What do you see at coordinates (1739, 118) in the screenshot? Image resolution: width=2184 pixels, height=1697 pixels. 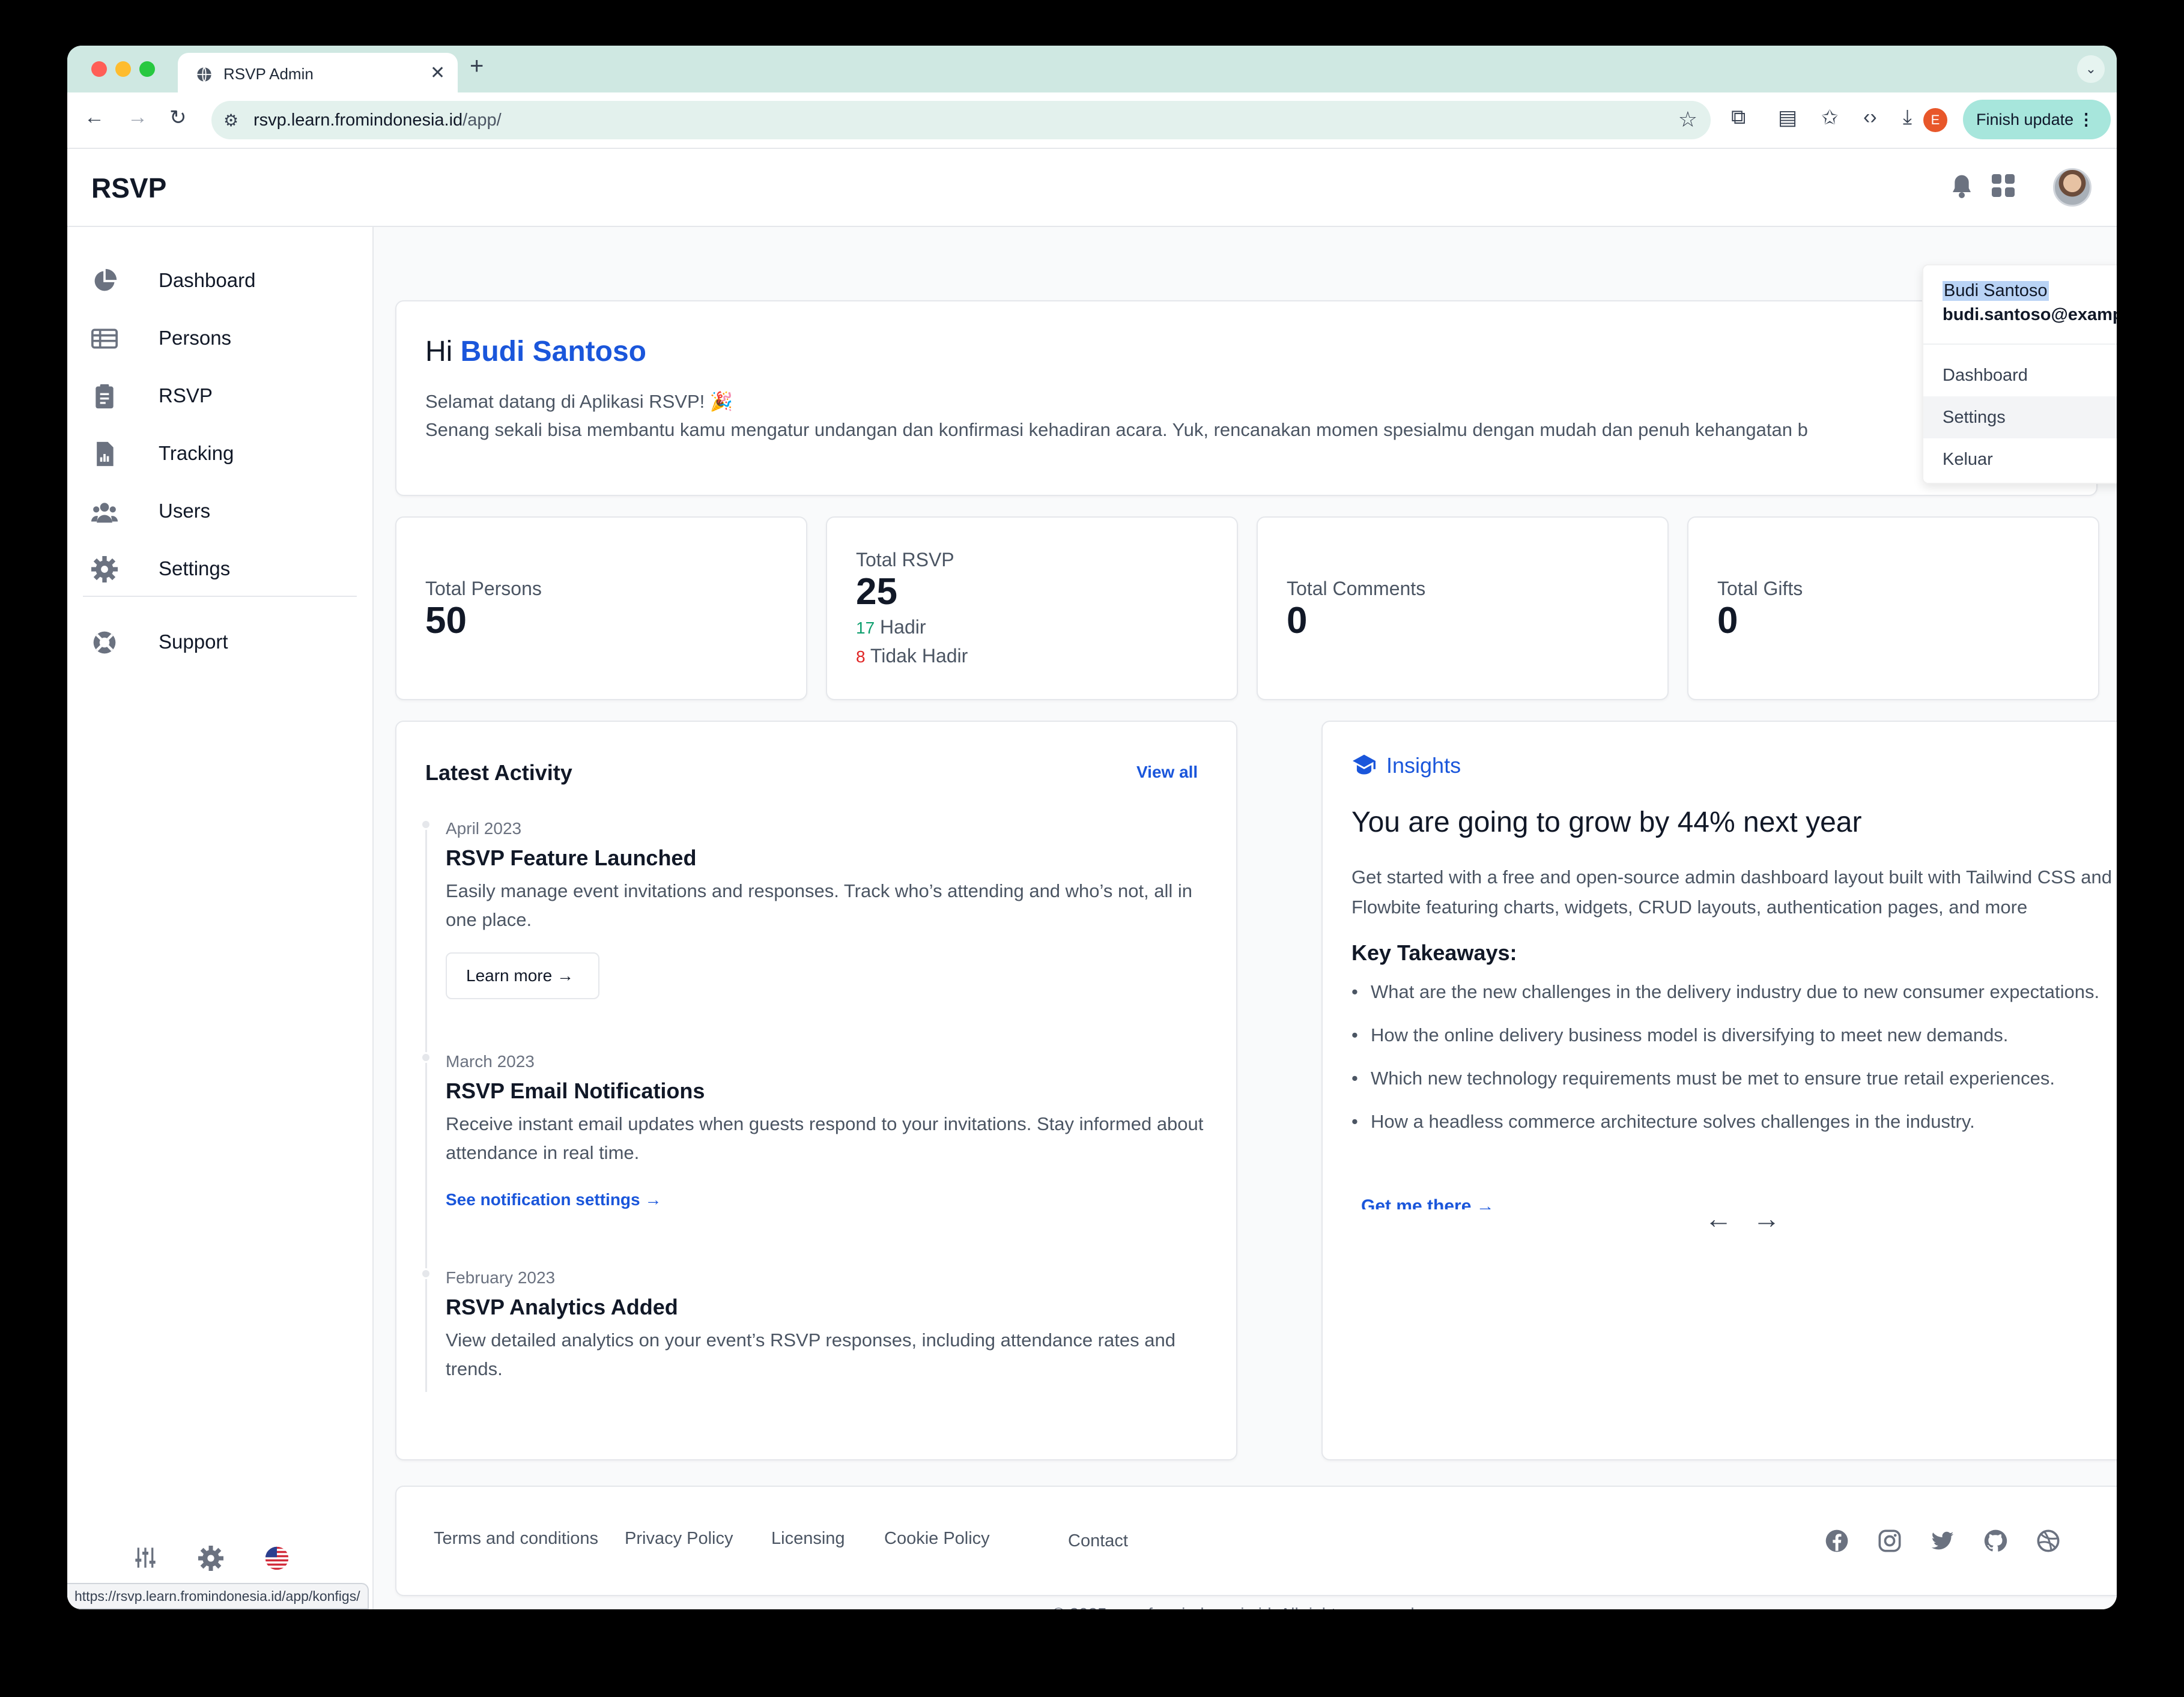 I see `extensions-icon: ⧉` at bounding box center [1739, 118].